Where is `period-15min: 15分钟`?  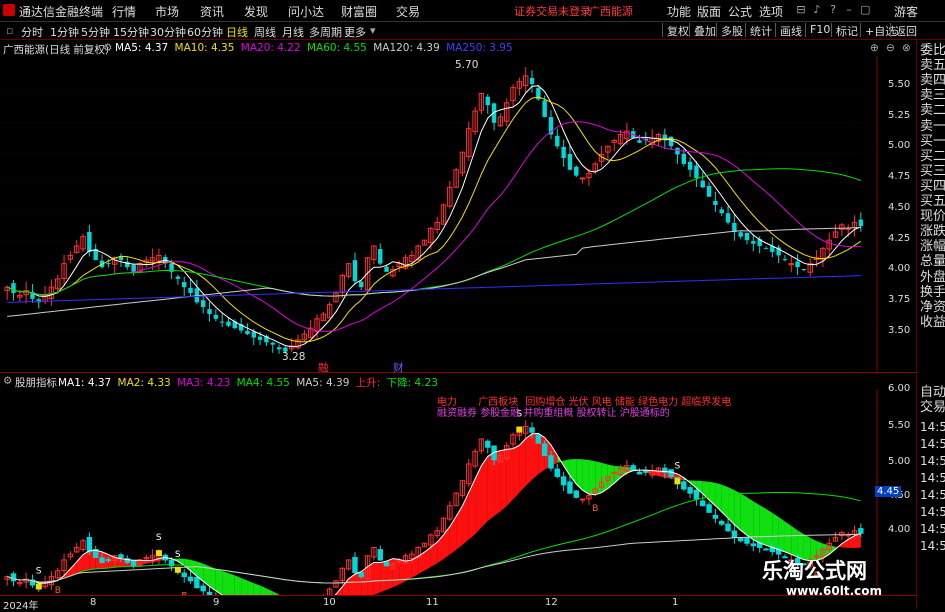
period-15min: 15分钟 is located at coordinates (131, 32).